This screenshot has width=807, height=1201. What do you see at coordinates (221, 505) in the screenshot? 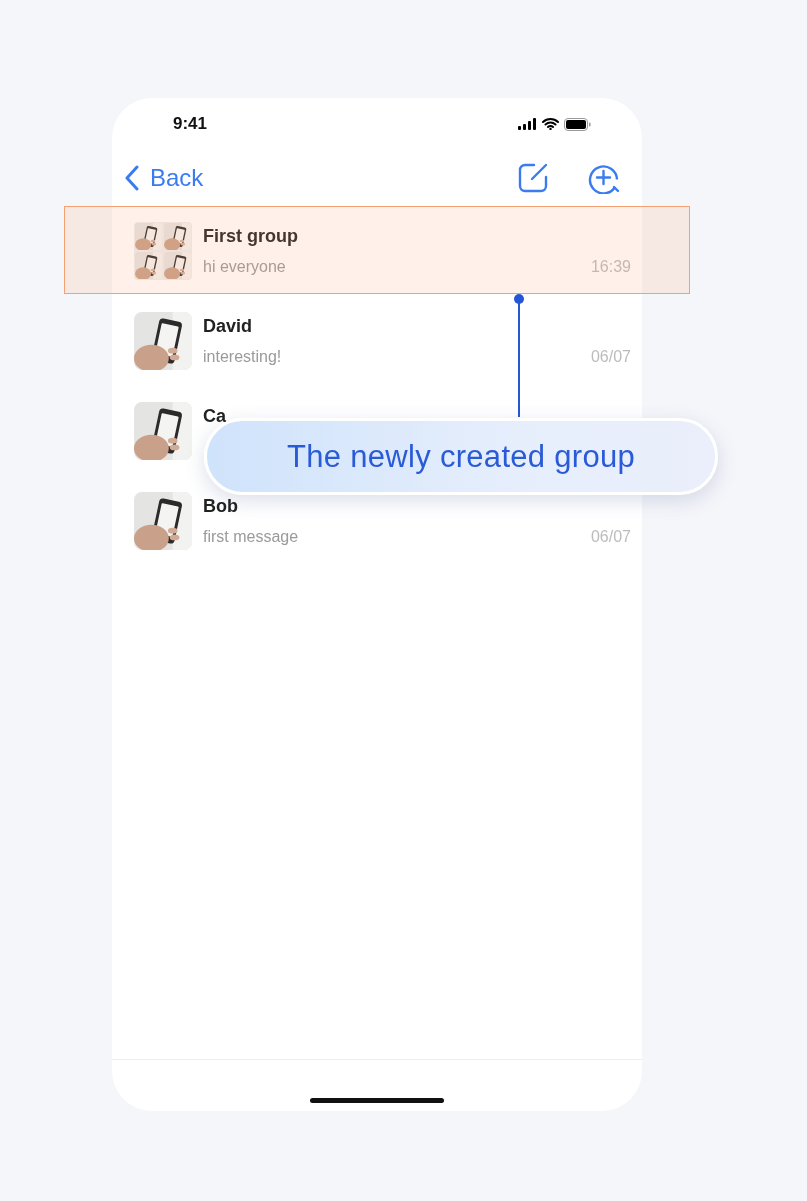
I see `chat-name: Bob` at bounding box center [221, 505].